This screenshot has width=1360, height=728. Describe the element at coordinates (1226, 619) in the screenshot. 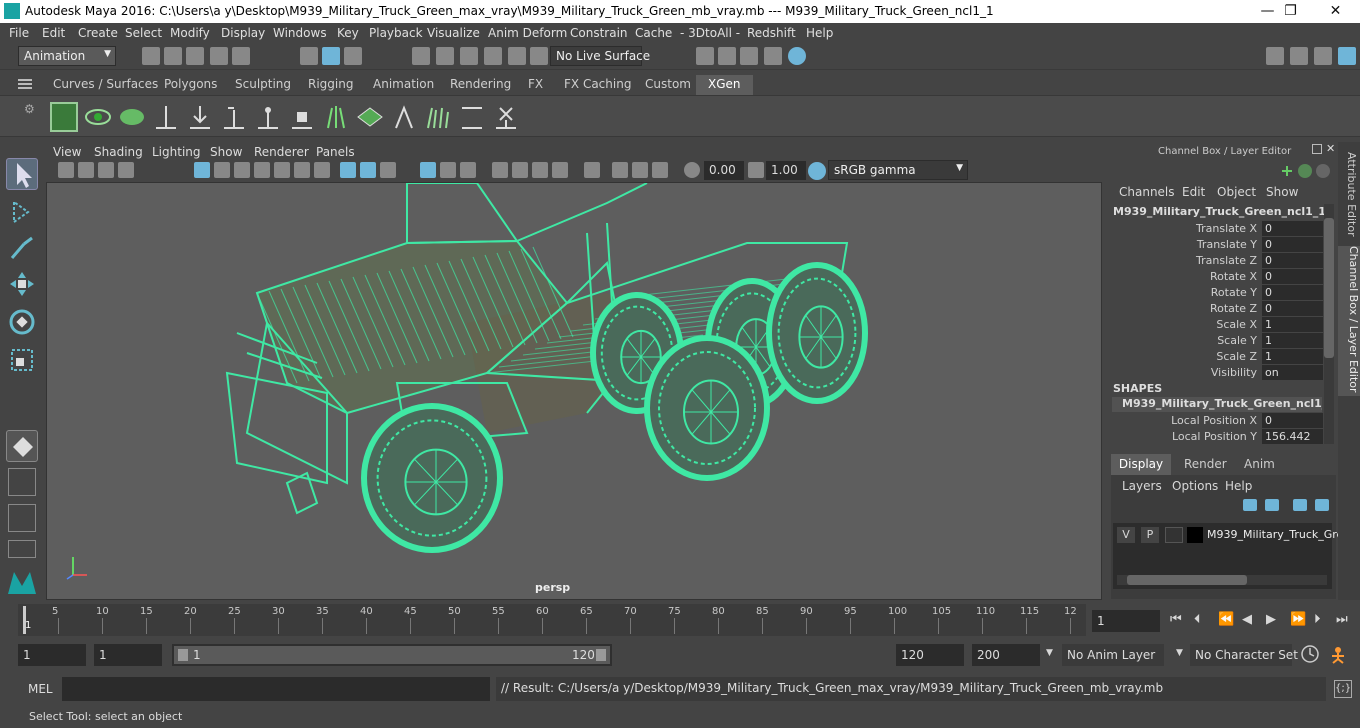

I see `step-back-key-icon: ⏪` at that location.